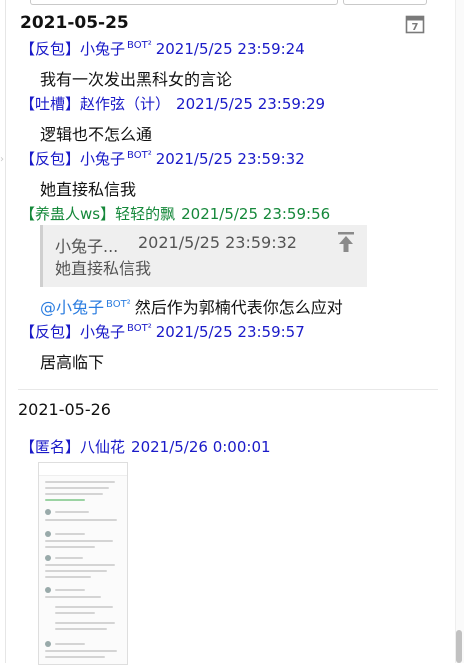  I want to click on date-header: 2021-05-26, so click(64, 409).